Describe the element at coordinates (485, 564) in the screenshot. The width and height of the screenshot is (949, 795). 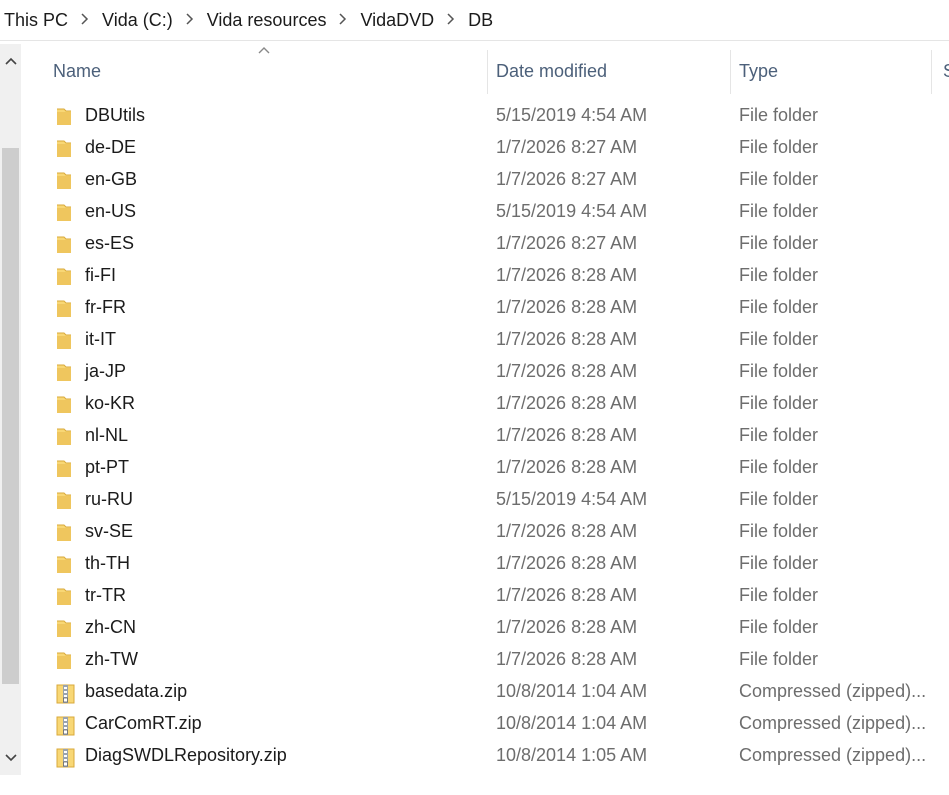
I see `file-row: th-TH 1/7/2026 8:28 AM File folder` at that location.